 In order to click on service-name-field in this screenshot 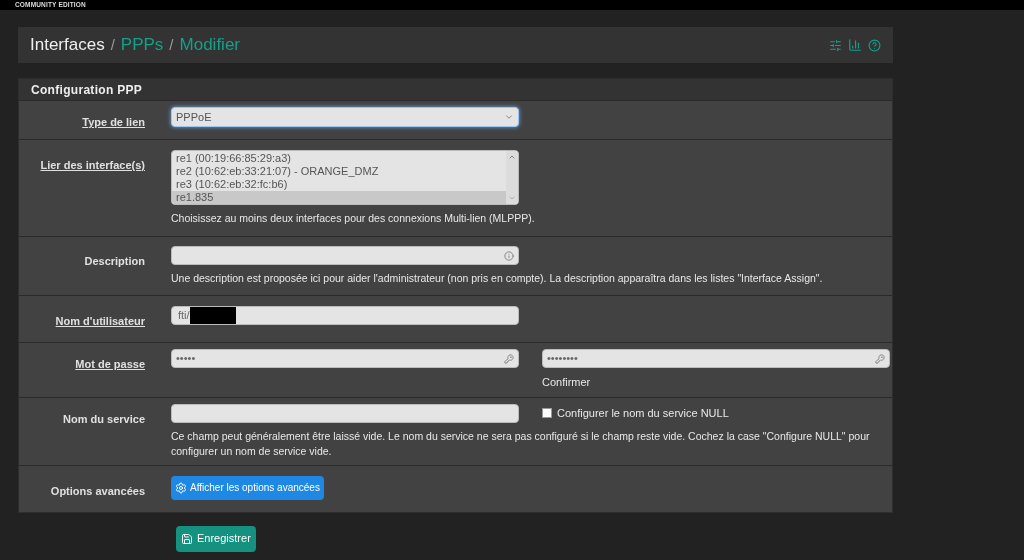, I will do `click(345, 413)`.